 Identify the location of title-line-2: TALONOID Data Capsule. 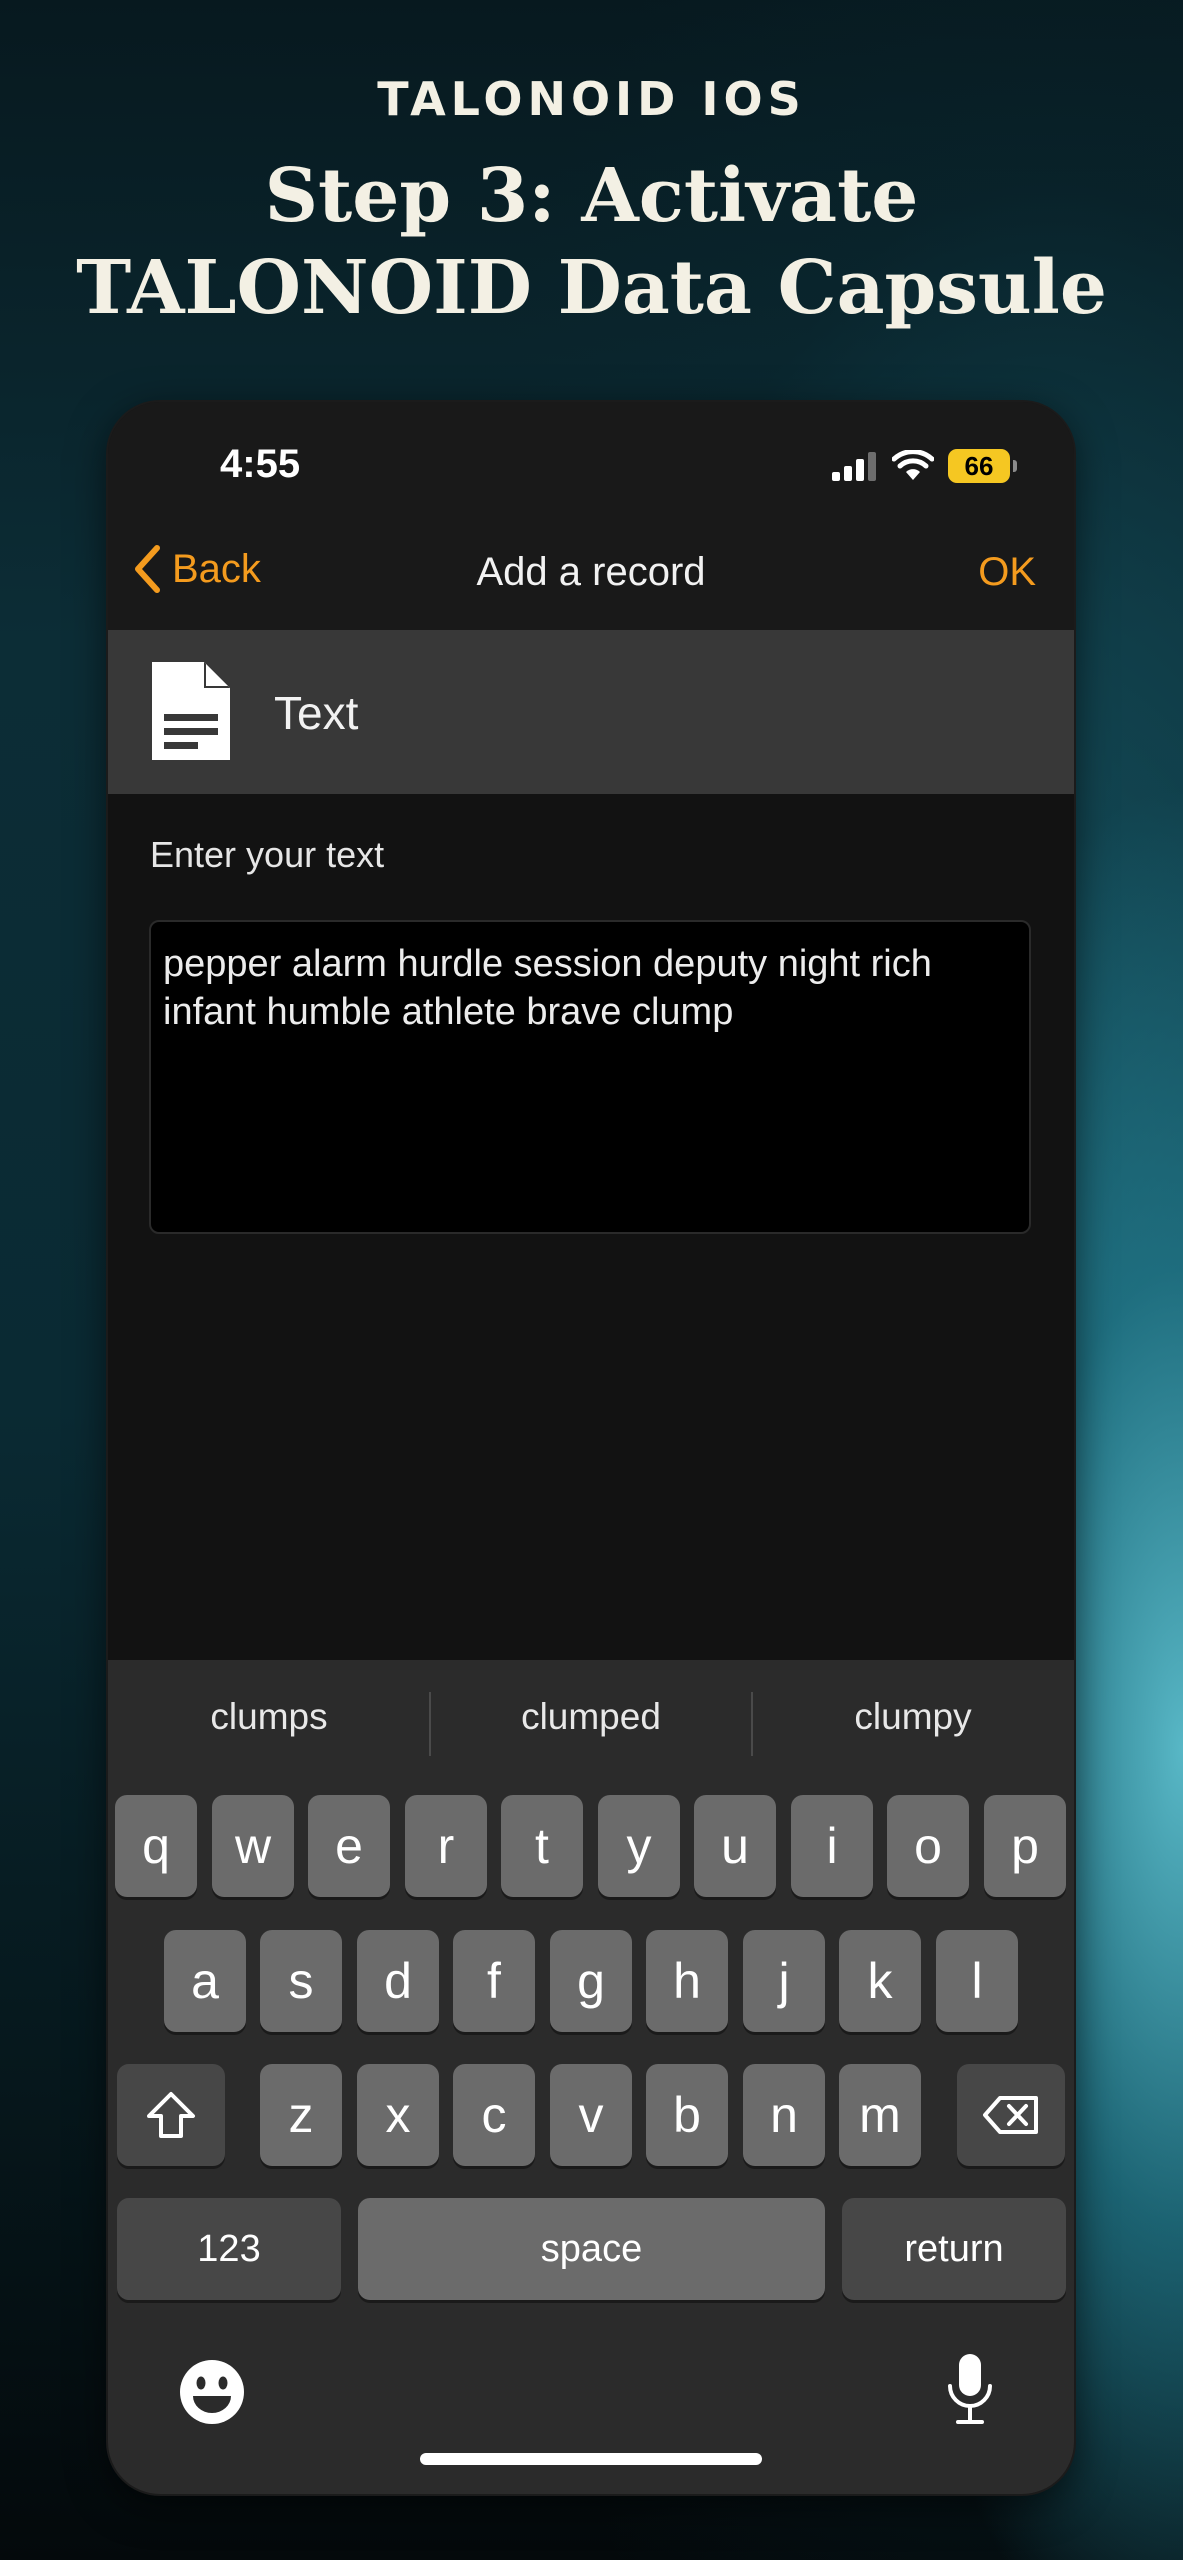
(591, 288).